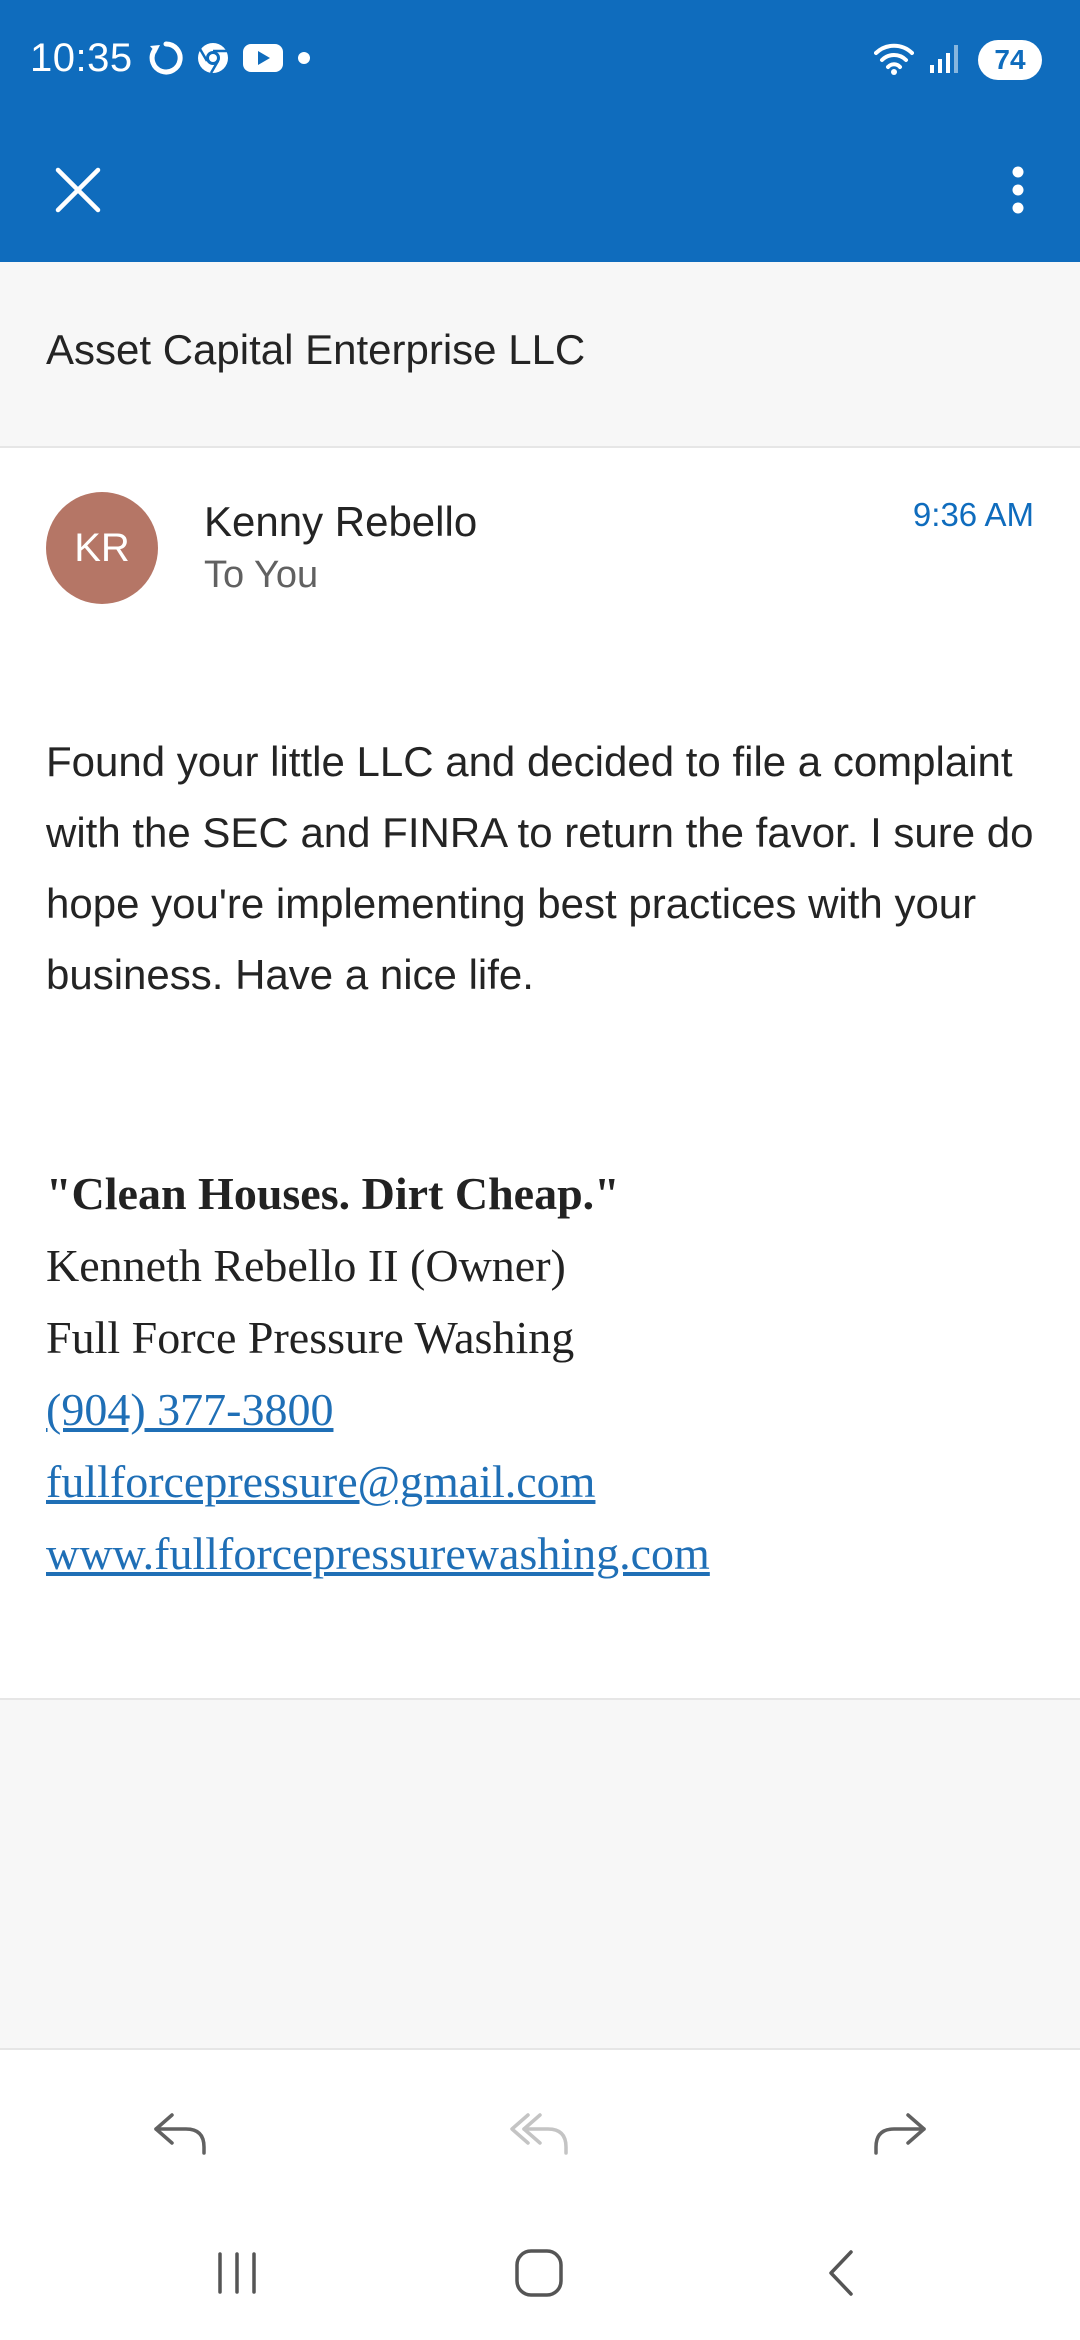 Image resolution: width=1080 pixels, height=2340 pixels. I want to click on recents-button, so click(237, 2275).